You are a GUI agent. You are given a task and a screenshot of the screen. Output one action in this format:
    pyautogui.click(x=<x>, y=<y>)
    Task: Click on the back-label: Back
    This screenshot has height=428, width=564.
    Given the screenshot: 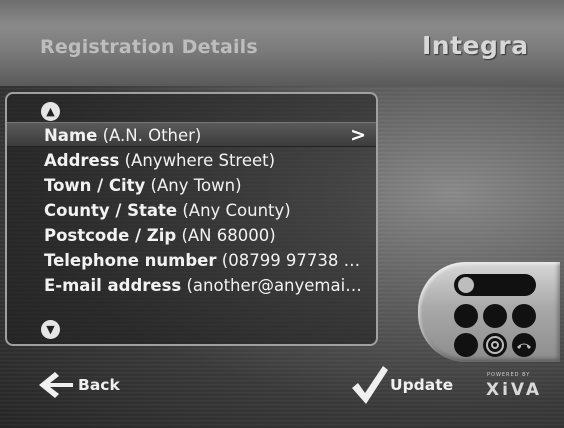 What is the action you would take?
    pyautogui.click(x=99, y=385)
    